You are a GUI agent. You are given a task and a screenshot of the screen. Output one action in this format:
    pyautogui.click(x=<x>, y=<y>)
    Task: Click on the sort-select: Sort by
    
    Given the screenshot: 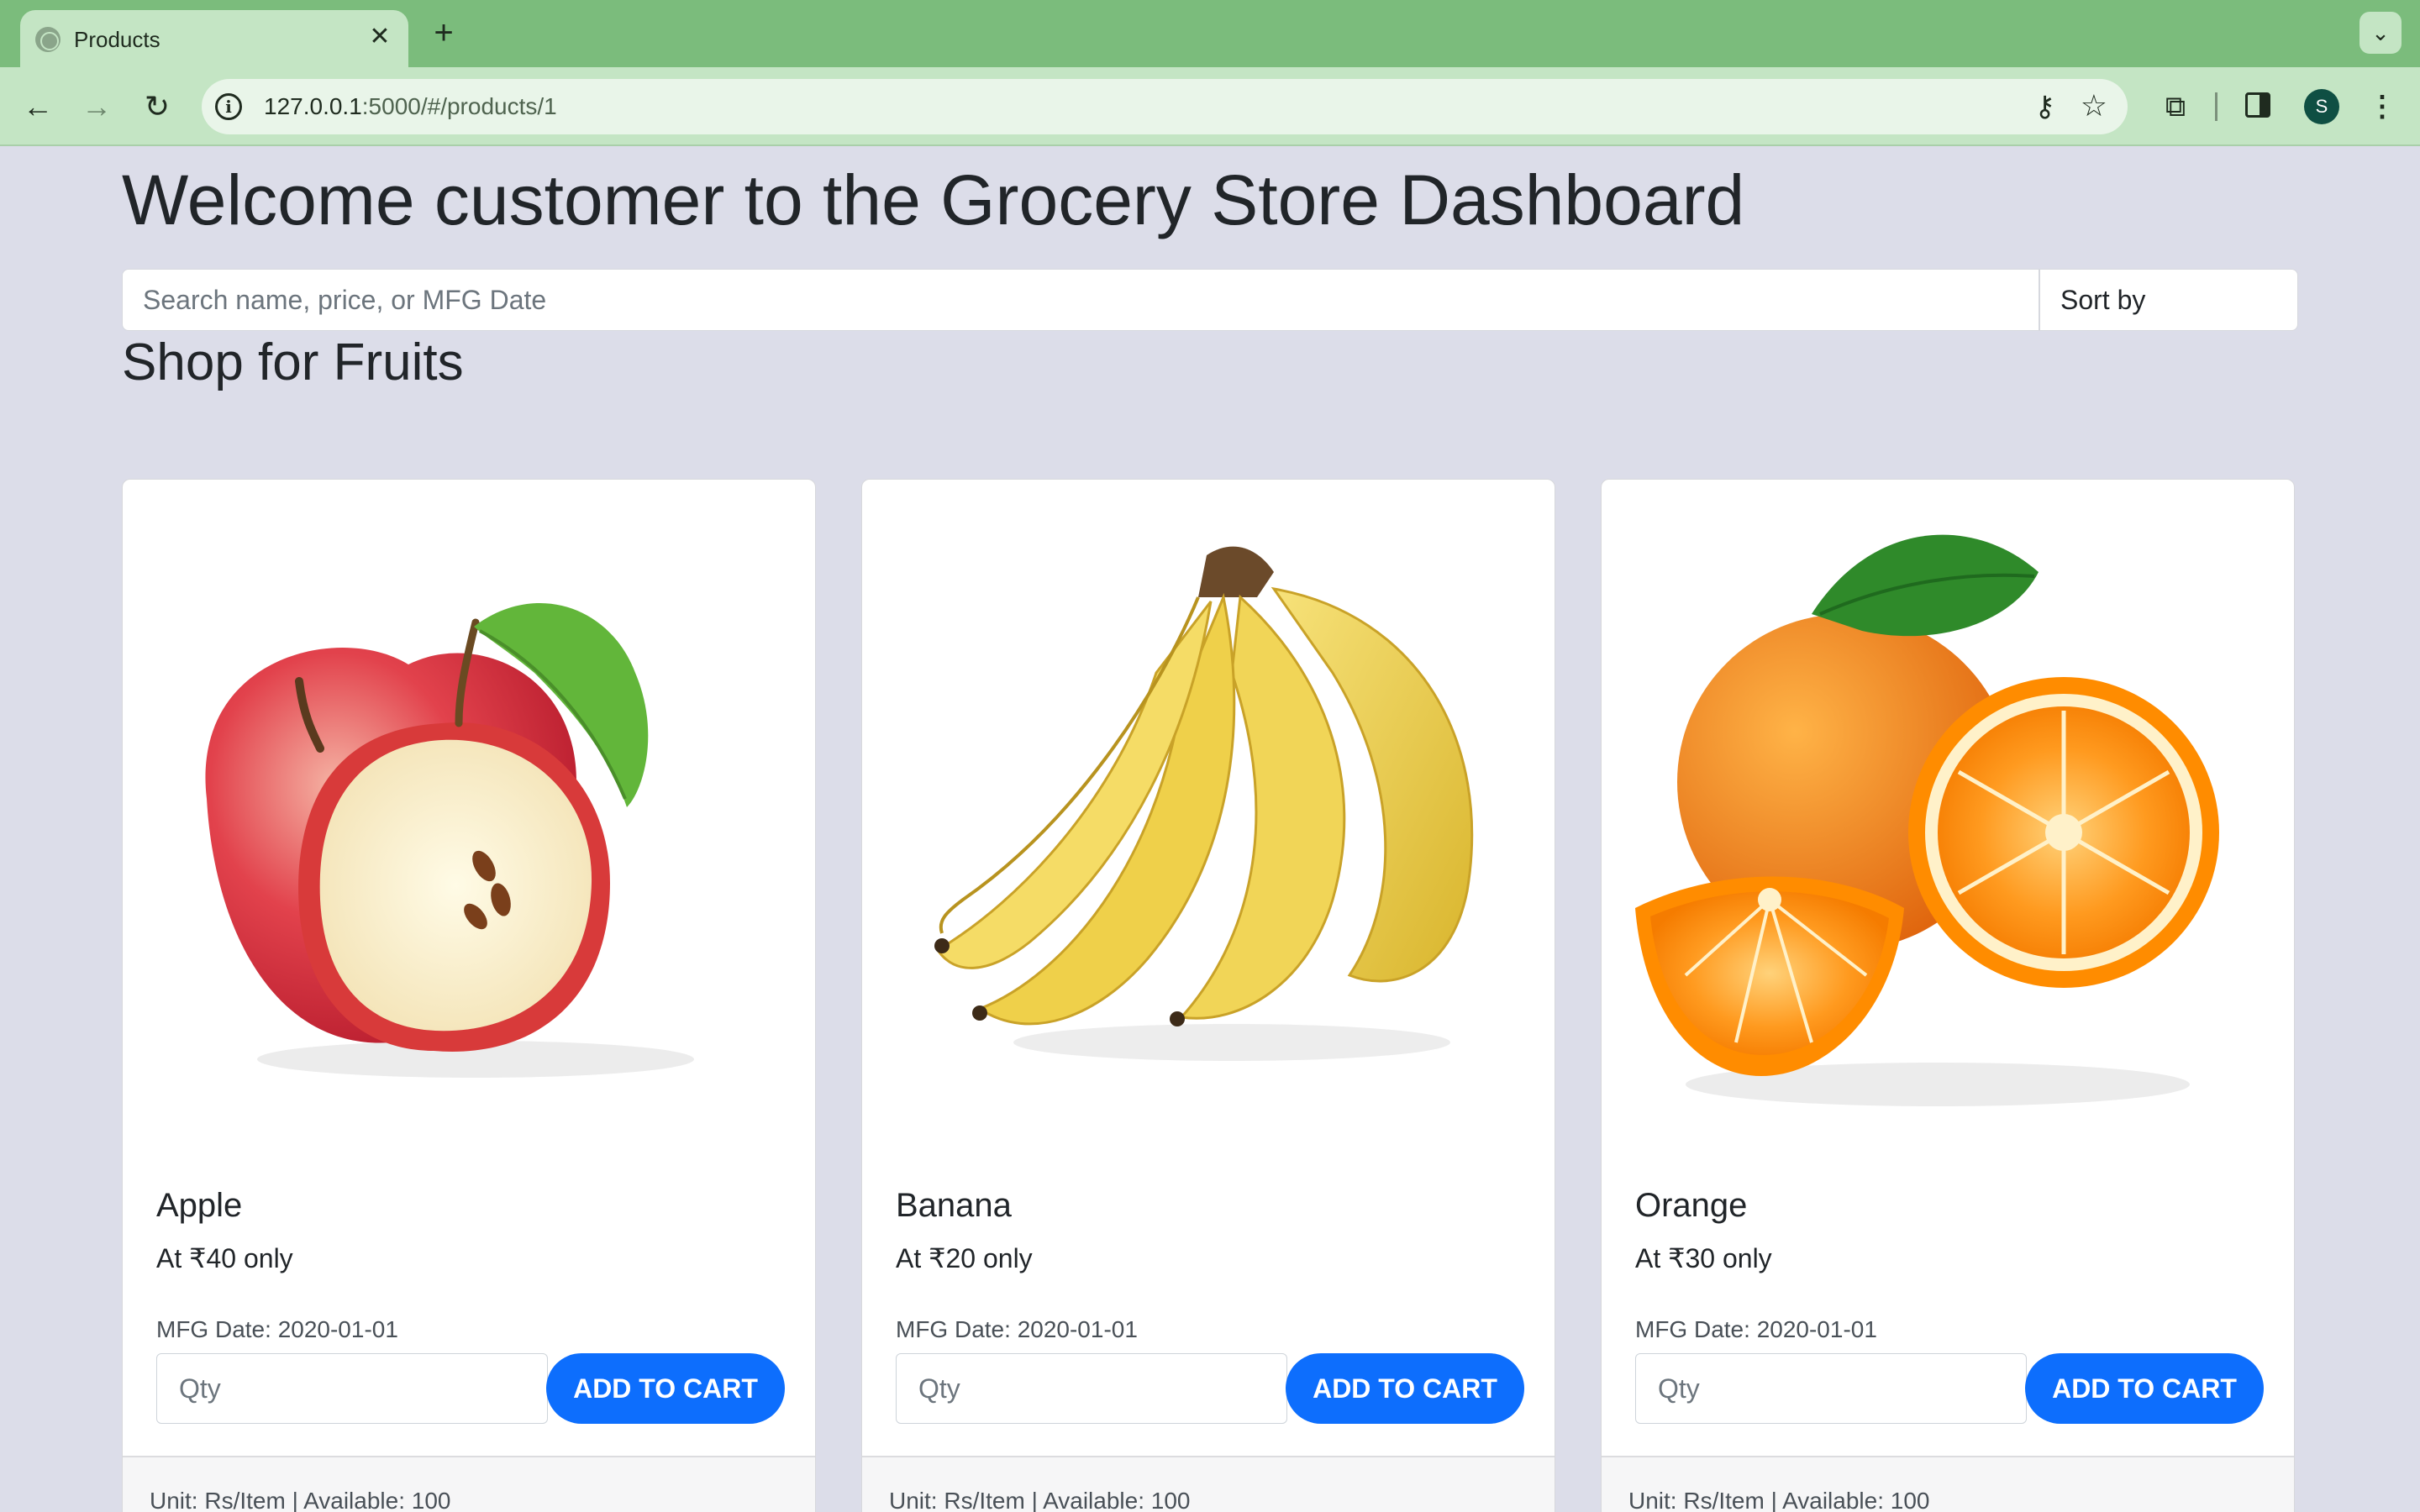 What is the action you would take?
    pyautogui.click(x=2168, y=300)
    